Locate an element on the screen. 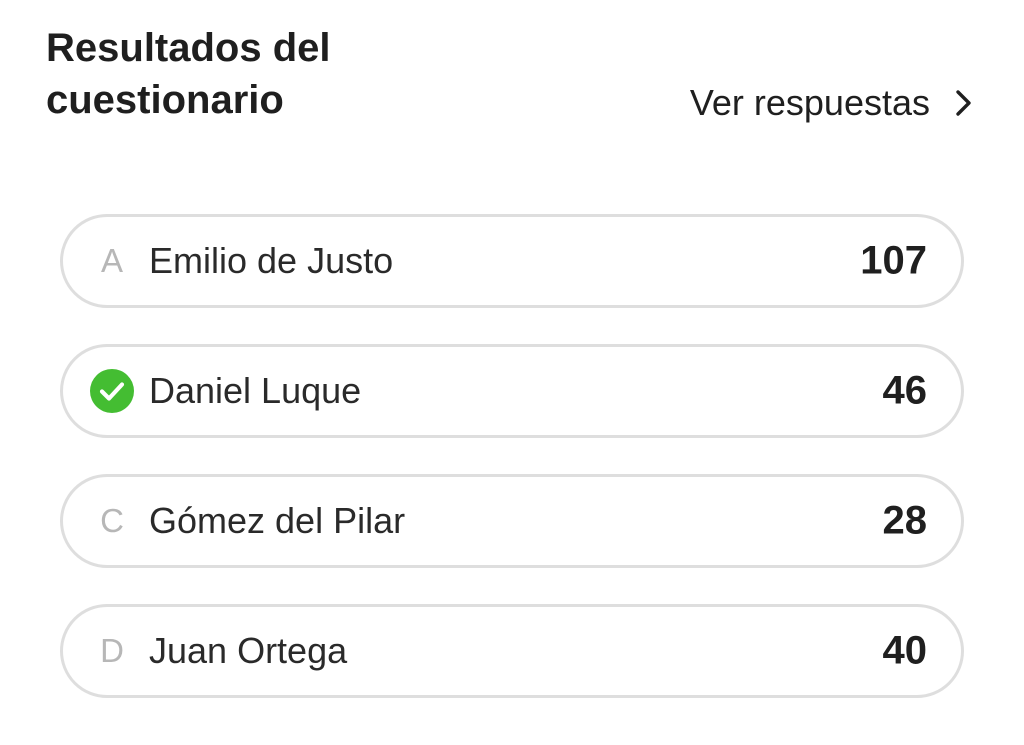  option-letter-d: D is located at coordinates (112, 650).